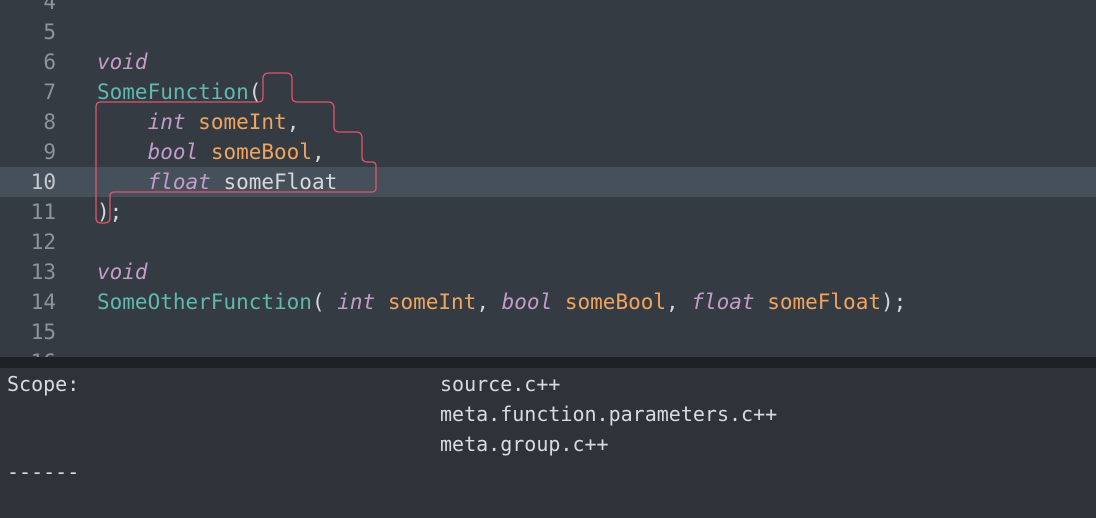 Image resolution: width=1096 pixels, height=518 pixels. Describe the element at coordinates (548, 62) in the screenshot. I see `code-line: 6 void` at that location.